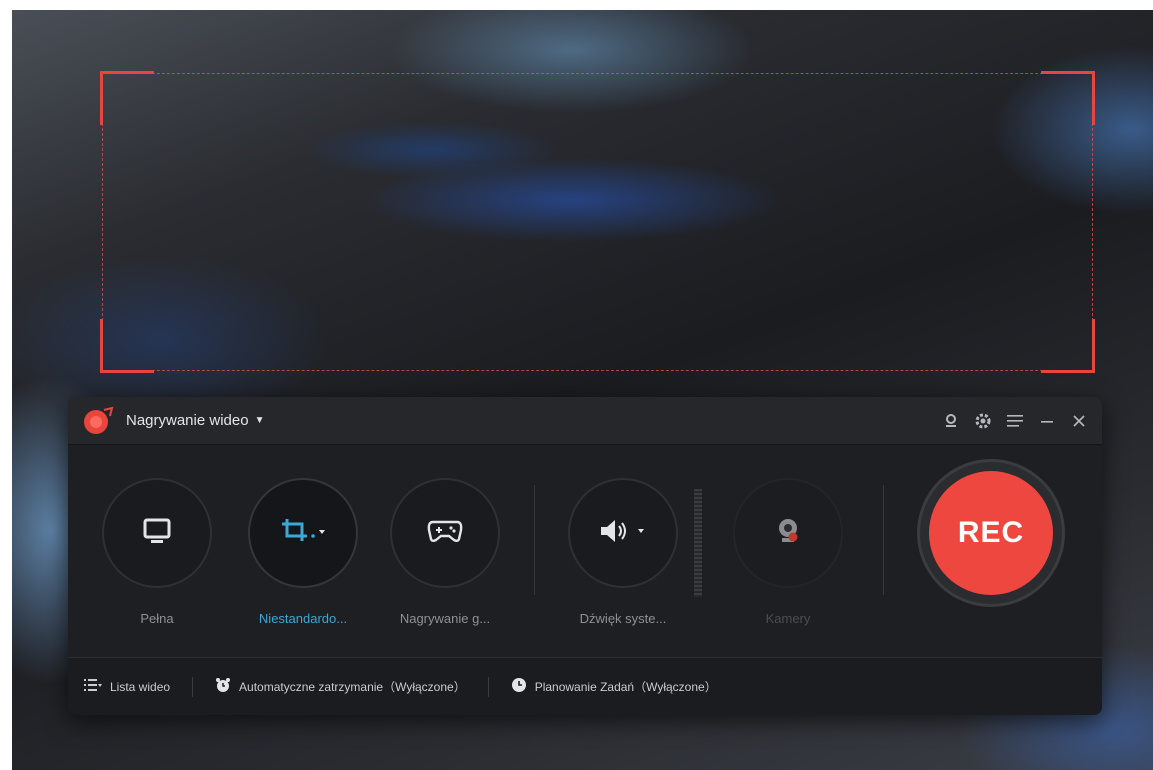 The image size is (1153, 770). Describe the element at coordinates (1047, 421) in the screenshot. I see `minimize-icon` at that location.